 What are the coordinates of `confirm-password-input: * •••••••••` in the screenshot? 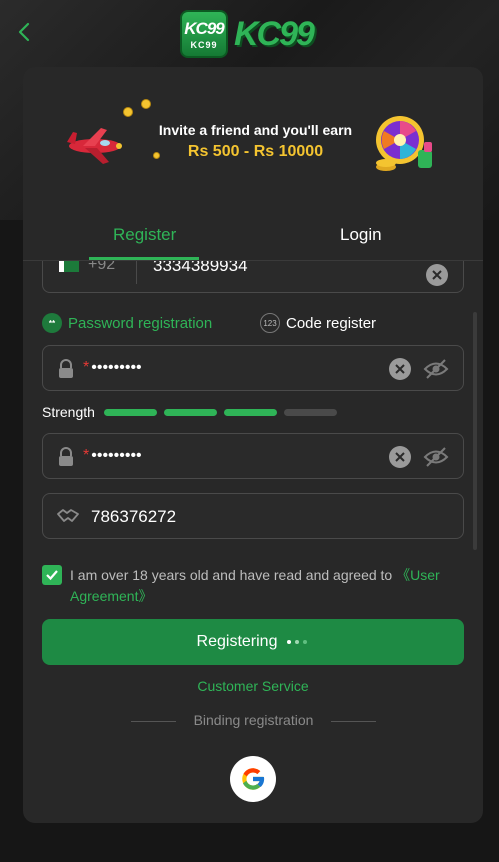 It's located at (112, 456).